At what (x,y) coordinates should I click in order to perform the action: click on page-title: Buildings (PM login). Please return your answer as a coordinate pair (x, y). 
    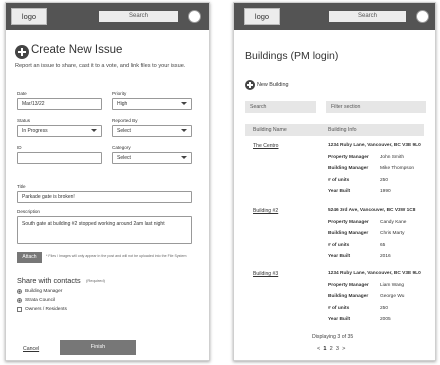
    Looking at the image, I should click on (292, 56).